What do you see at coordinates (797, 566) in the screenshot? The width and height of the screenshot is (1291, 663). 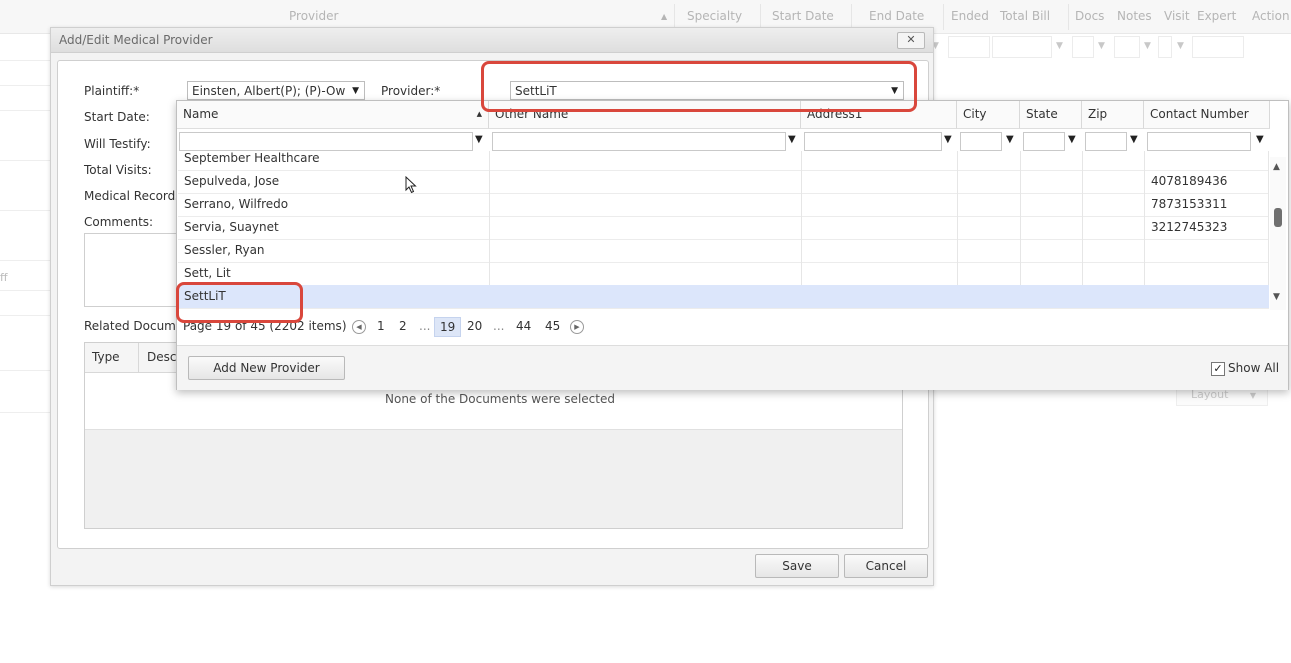 I see `save-button: Save` at bounding box center [797, 566].